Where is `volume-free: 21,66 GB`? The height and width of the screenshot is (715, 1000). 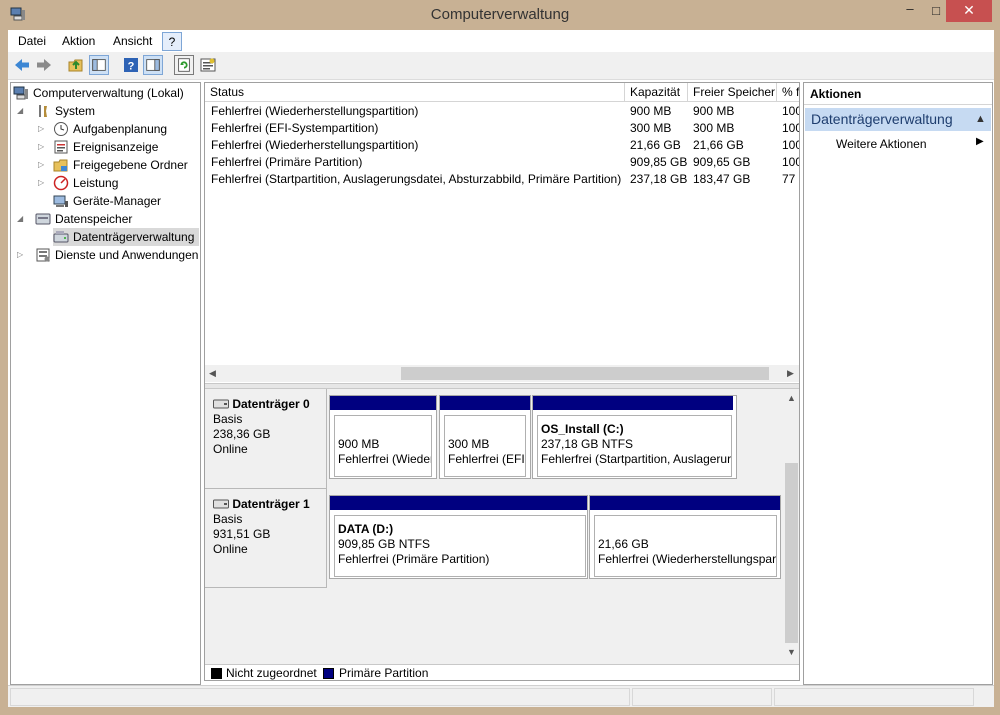
volume-free: 21,66 GB is located at coordinates (718, 145).